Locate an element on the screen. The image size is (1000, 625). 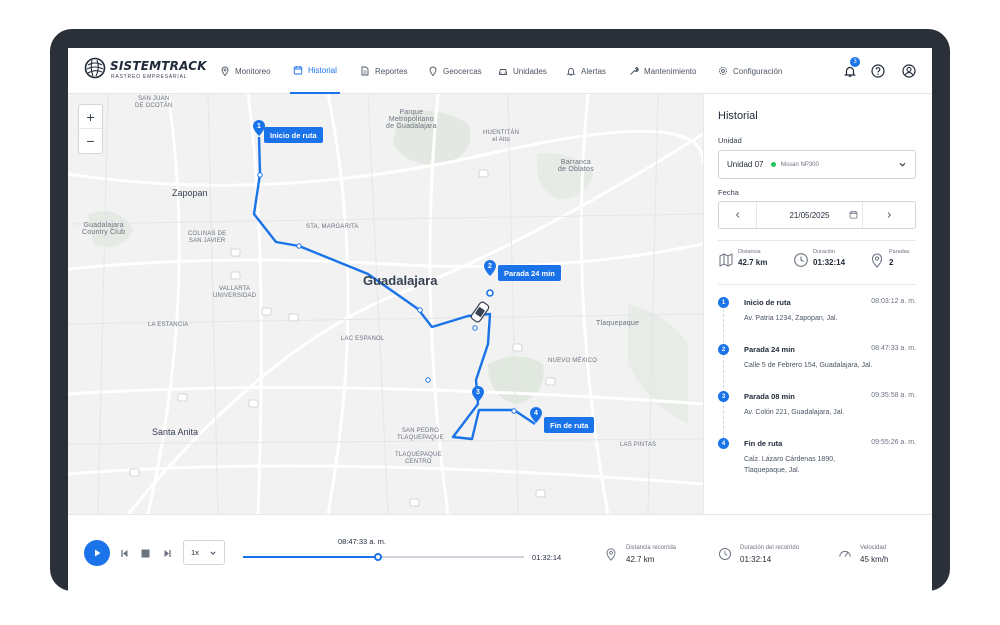
map-label: Parque Metropolitano de Guadalajara is located at coordinates (411, 119).